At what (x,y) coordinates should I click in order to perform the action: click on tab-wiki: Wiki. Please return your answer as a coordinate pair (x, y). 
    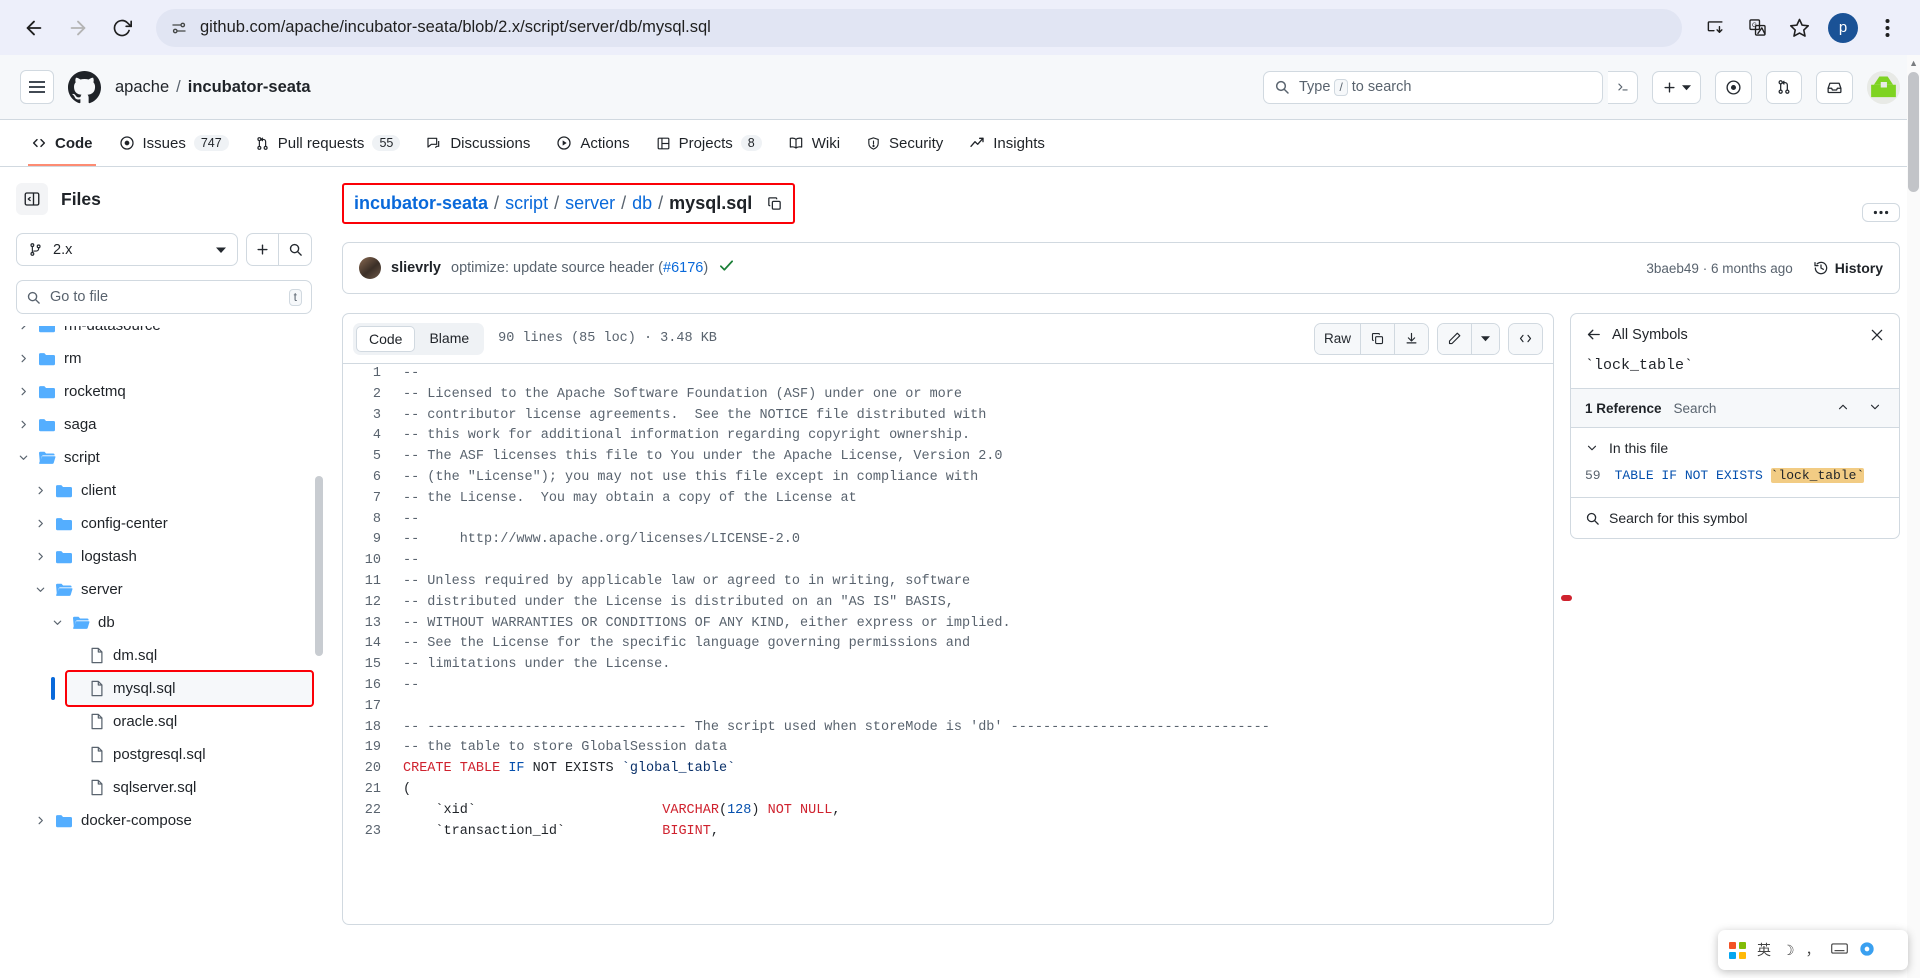
    Looking at the image, I should click on (814, 143).